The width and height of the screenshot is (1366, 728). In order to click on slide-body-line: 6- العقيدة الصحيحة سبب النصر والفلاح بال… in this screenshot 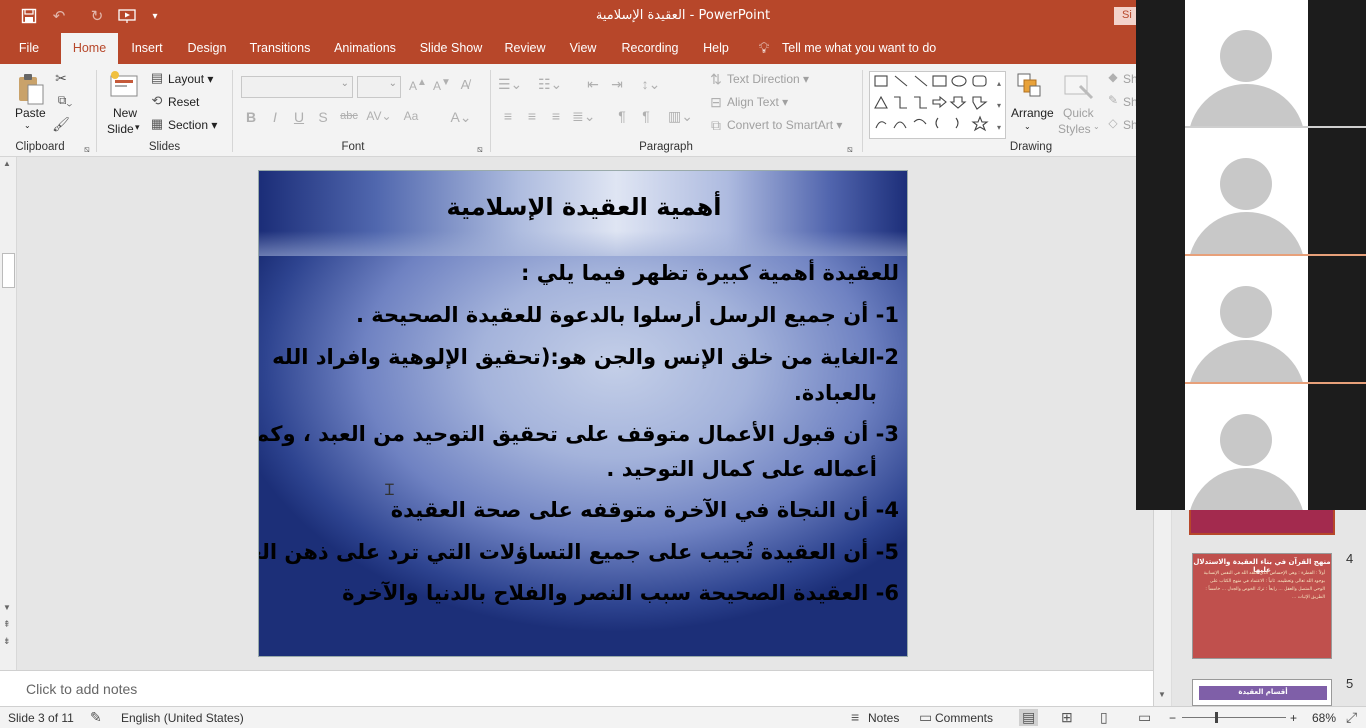, I will do `click(620, 593)`.